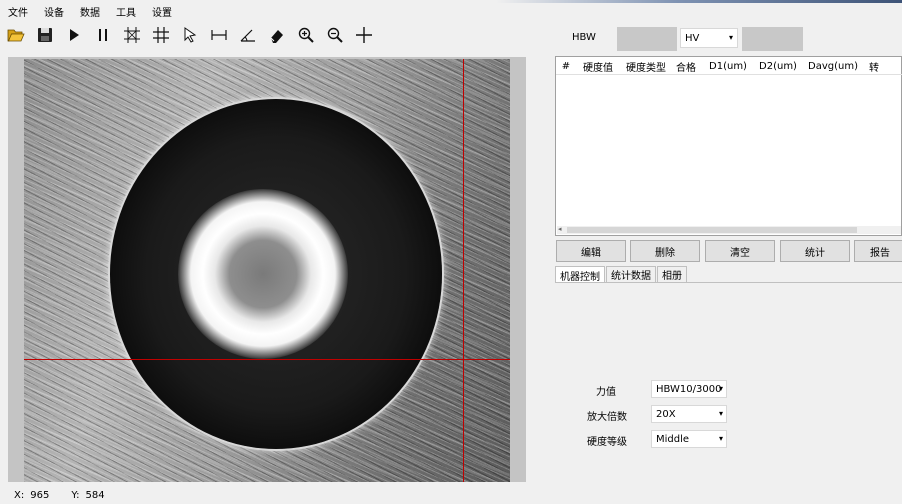 Image resolution: width=902 pixels, height=504 pixels. What do you see at coordinates (248, 35) in the screenshot?
I see `angle-icon` at bounding box center [248, 35].